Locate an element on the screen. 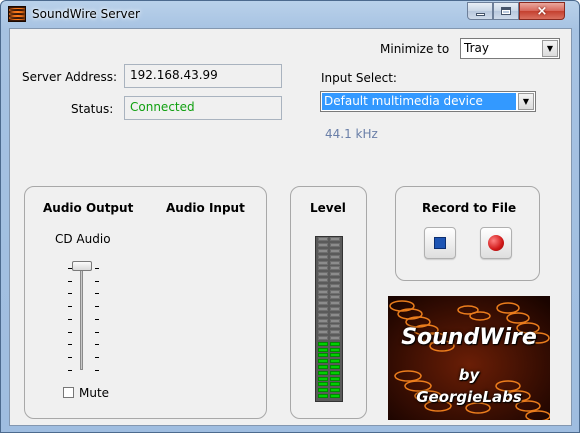  logo-title: SoundWire is located at coordinates (469, 337).